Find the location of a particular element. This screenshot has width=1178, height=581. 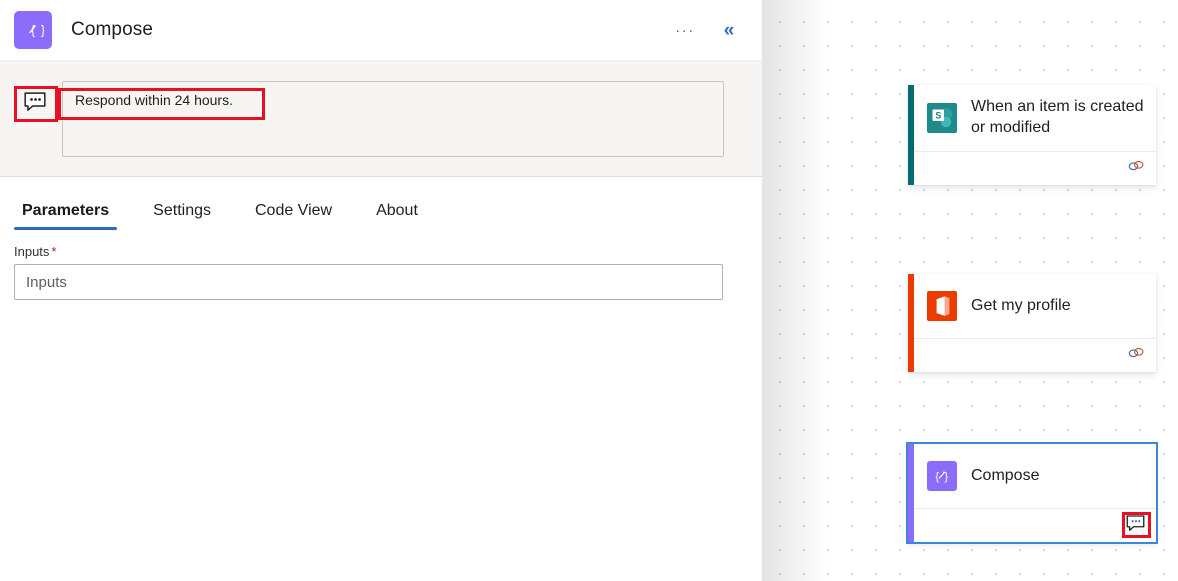

node-body: Get my profile is located at coordinates (1035, 323).